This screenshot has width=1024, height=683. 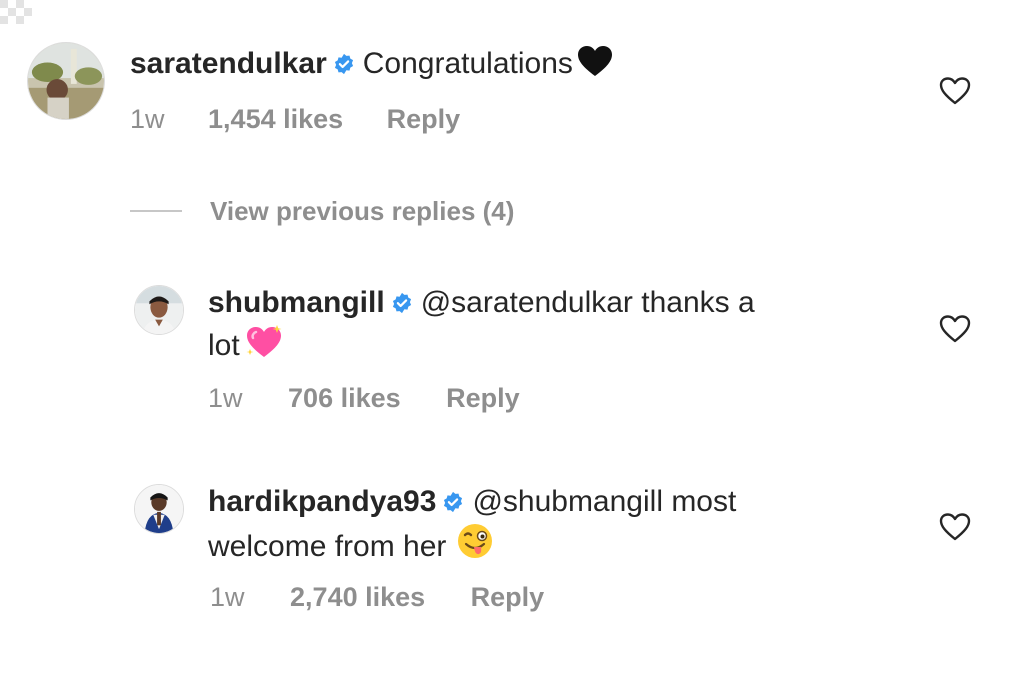 What do you see at coordinates (467, 63) in the screenshot?
I see `comment-text: Congratulations` at bounding box center [467, 63].